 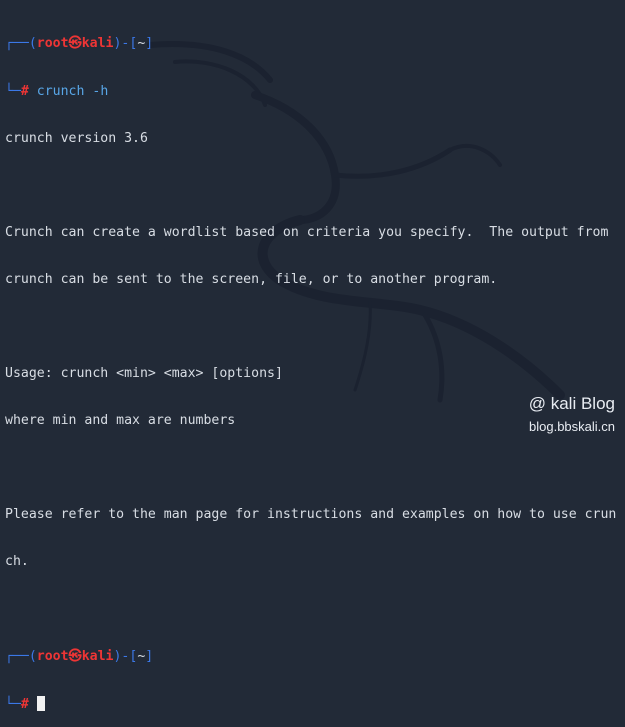 What do you see at coordinates (72, 91) in the screenshot?
I see `command-text: crunch -h` at bounding box center [72, 91].